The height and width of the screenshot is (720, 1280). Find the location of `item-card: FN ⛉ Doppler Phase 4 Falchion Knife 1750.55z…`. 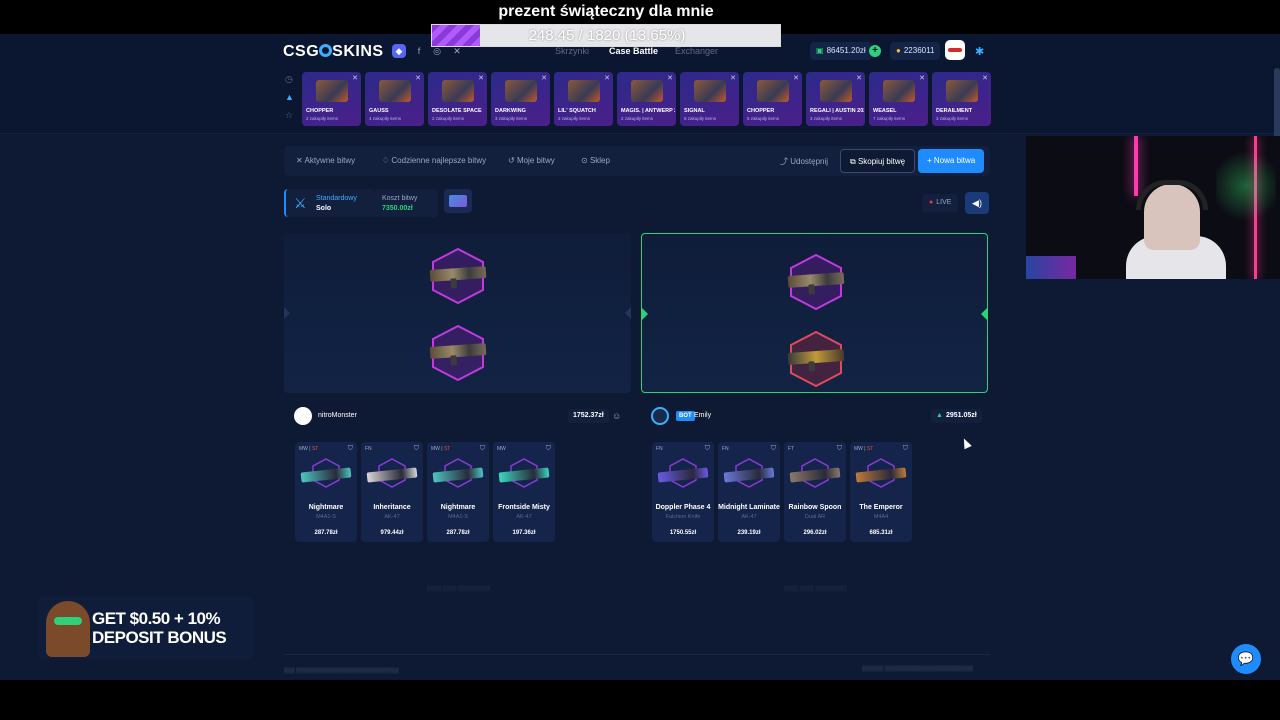

item-card: FN ⛉ Doppler Phase 4 Falchion Knife 1750.55z… is located at coordinates (683, 492).